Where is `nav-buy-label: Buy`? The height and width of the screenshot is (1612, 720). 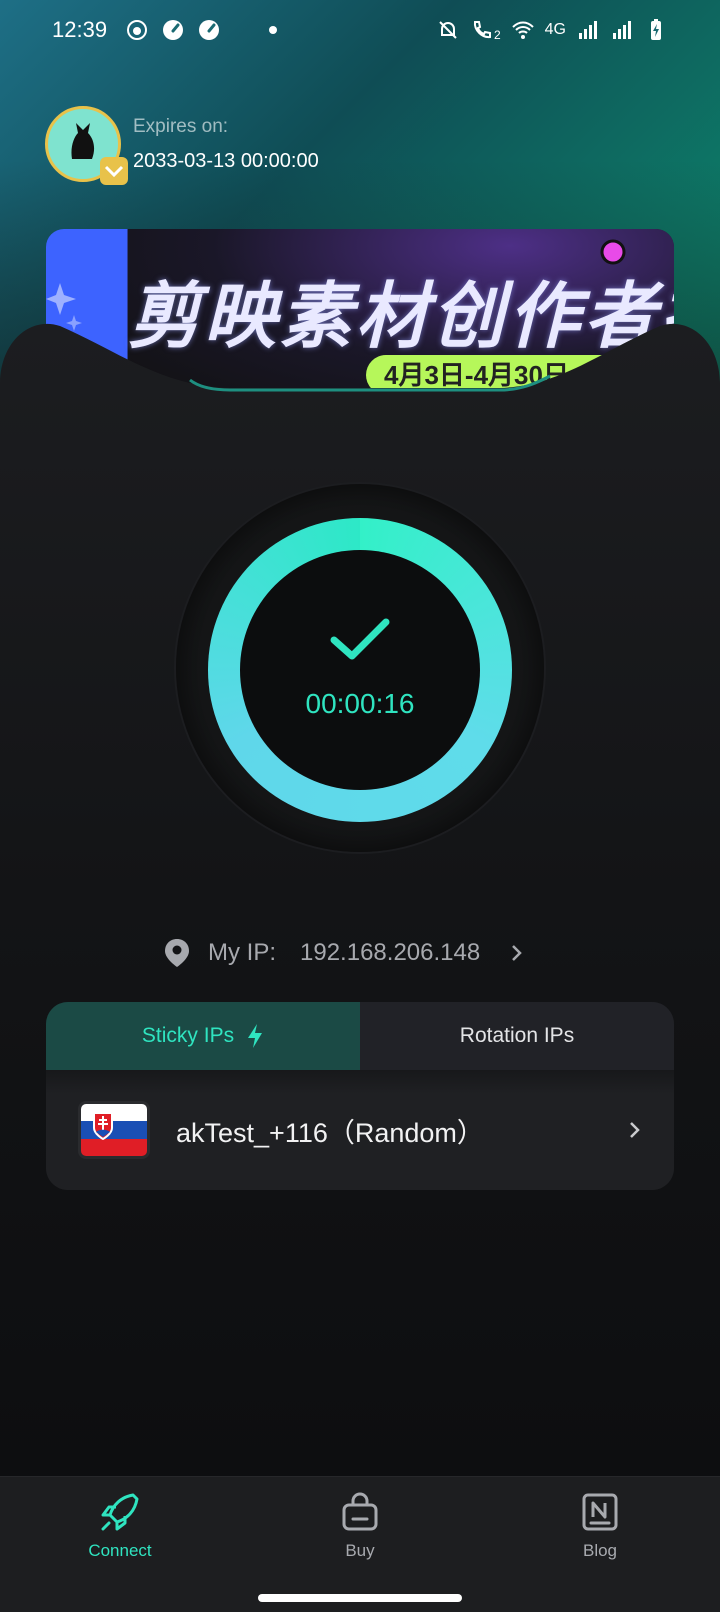
nav-buy-label: Buy is located at coordinates (360, 1550).